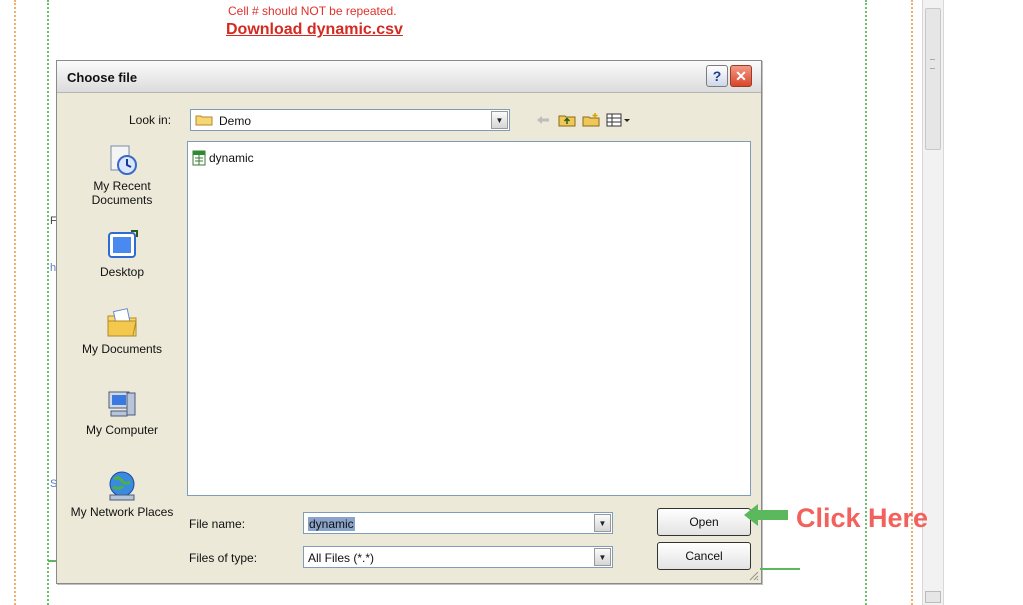  I want to click on up-folder-button, so click(567, 120).